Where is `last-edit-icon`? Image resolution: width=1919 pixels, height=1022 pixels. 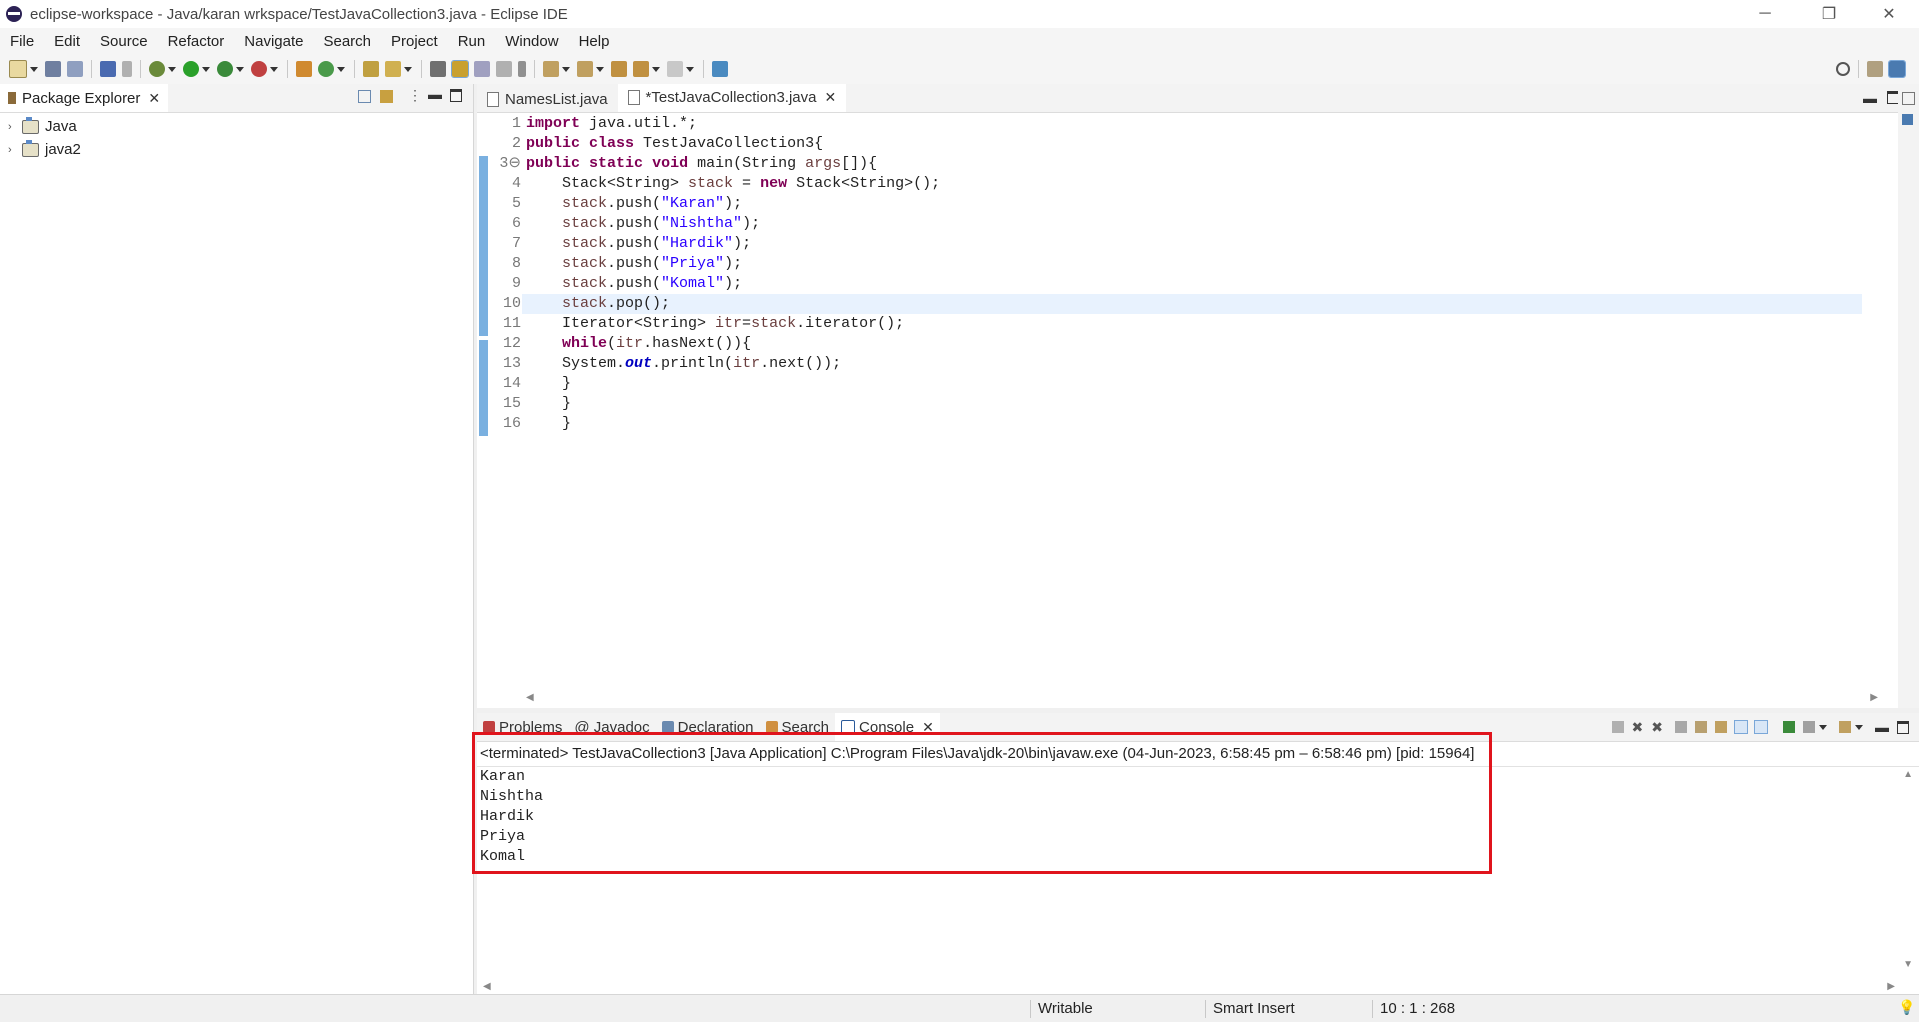 last-edit-icon is located at coordinates (619, 69).